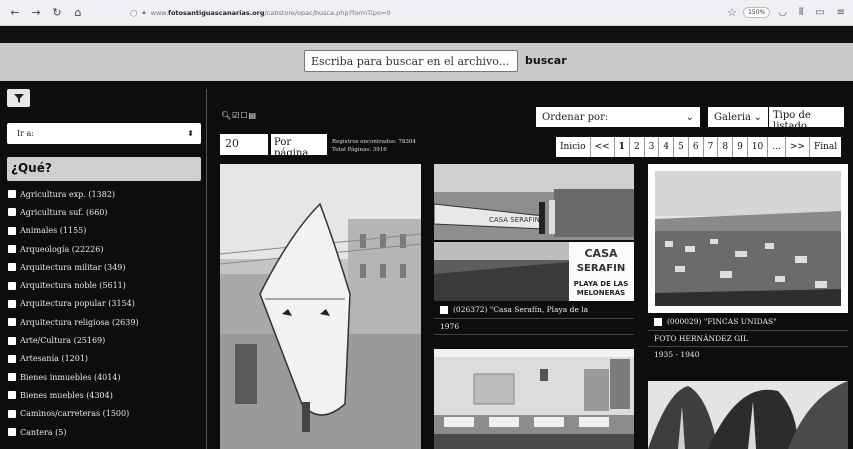  Describe the element at coordinates (106, 340) in the screenshot. I see `category-item: Arte/Cultura (25169)` at that location.